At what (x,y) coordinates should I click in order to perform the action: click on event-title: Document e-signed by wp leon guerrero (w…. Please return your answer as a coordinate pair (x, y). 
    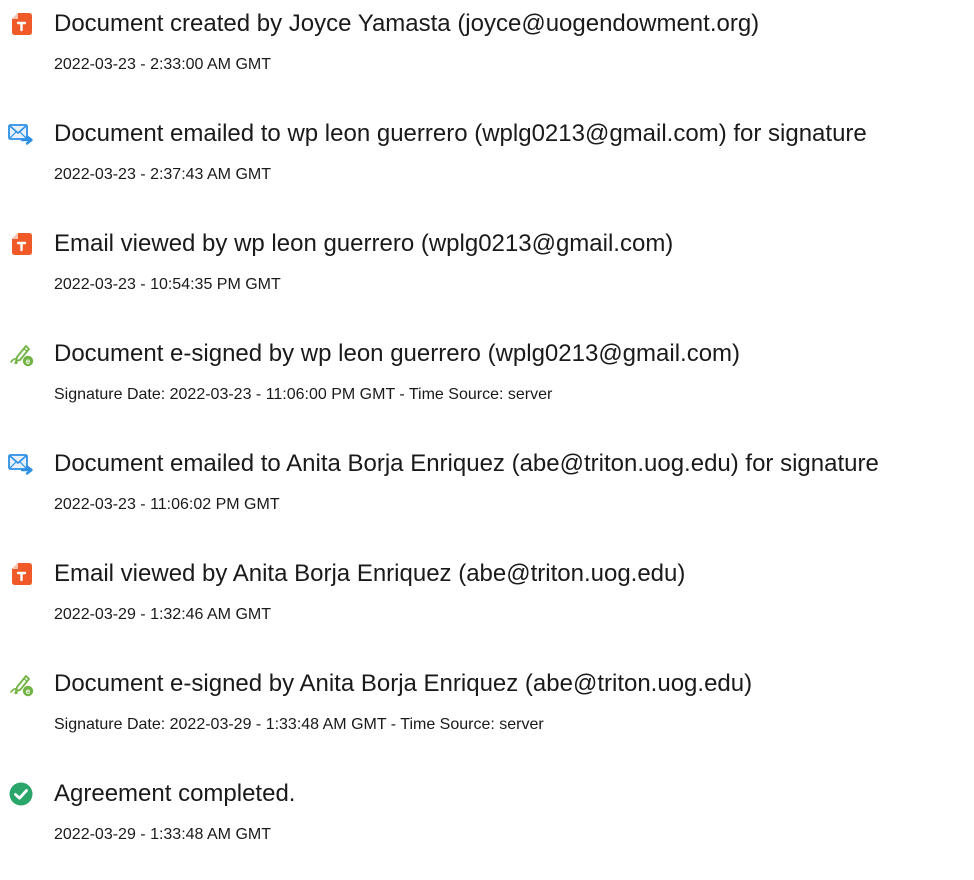
    Looking at the image, I should click on (397, 353).